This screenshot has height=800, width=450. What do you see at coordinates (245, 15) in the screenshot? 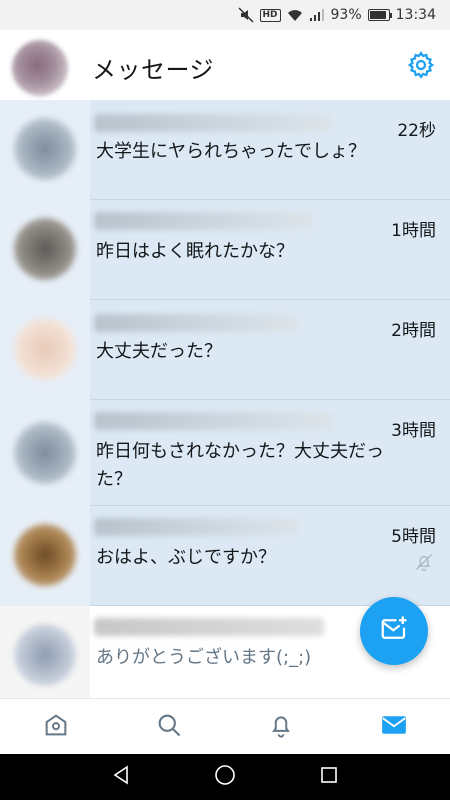
I see `mute-status-icon` at bounding box center [245, 15].